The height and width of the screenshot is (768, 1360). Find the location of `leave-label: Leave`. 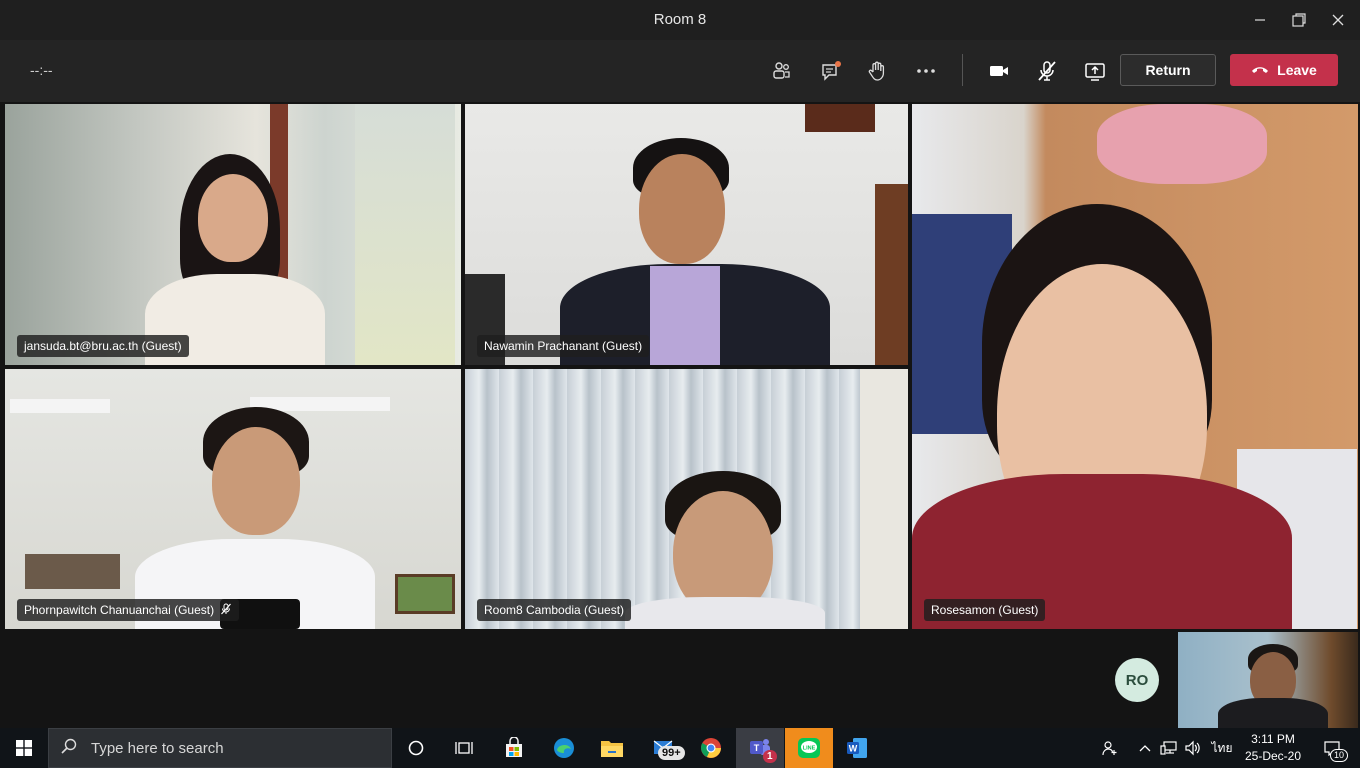

leave-label: Leave is located at coordinates (1297, 70).